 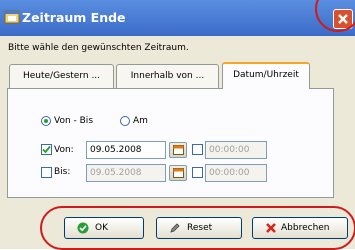 What do you see at coordinates (98, 48) in the screenshot?
I see `prompt-text: Bitte wähle den gewünschten Zeitraum.` at bounding box center [98, 48].